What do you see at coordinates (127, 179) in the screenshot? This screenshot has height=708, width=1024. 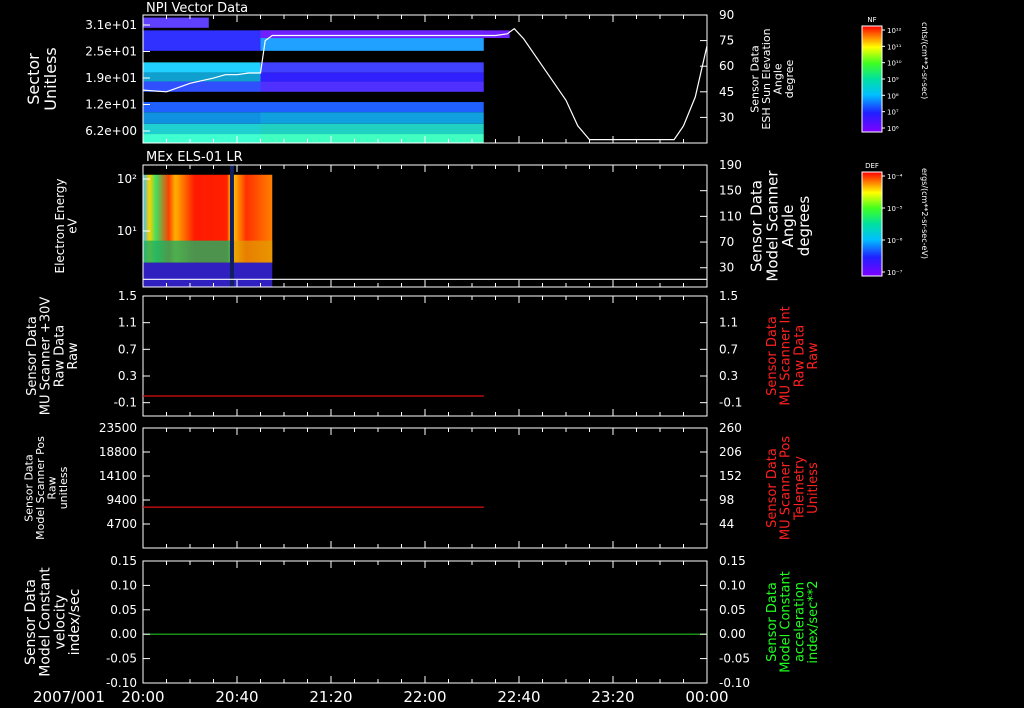 I see `y-tick-label: 10²` at bounding box center [127, 179].